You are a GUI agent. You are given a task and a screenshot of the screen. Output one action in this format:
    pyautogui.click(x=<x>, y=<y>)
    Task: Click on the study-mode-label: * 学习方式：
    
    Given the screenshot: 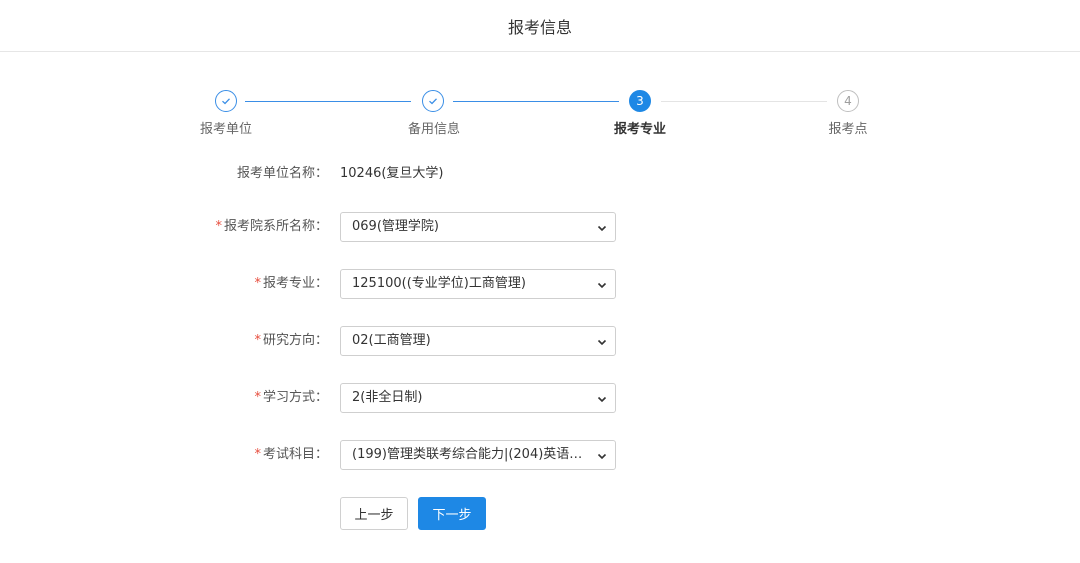 What is the action you would take?
    pyautogui.click(x=291, y=397)
    